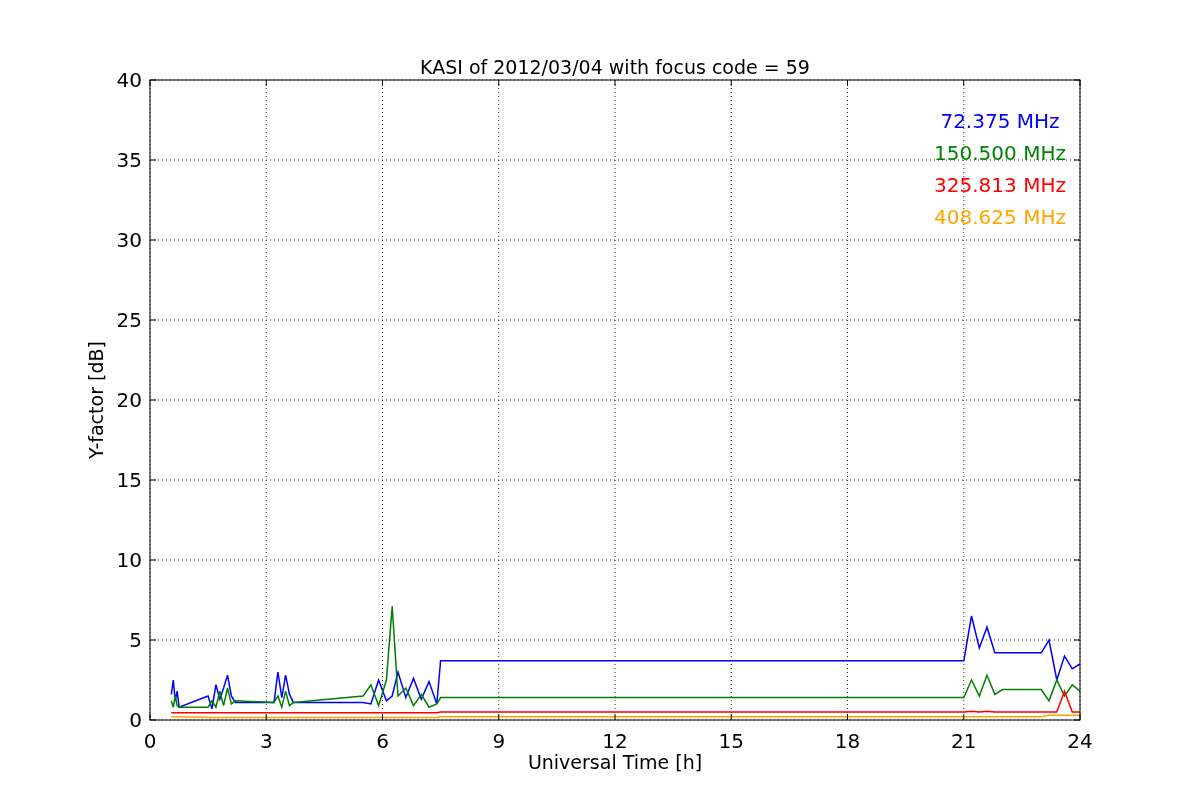 Image resolution: width=1200 pixels, height=800 pixels. Describe the element at coordinates (964, 741) in the screenshot. I see `tick-label: 21` at that location.